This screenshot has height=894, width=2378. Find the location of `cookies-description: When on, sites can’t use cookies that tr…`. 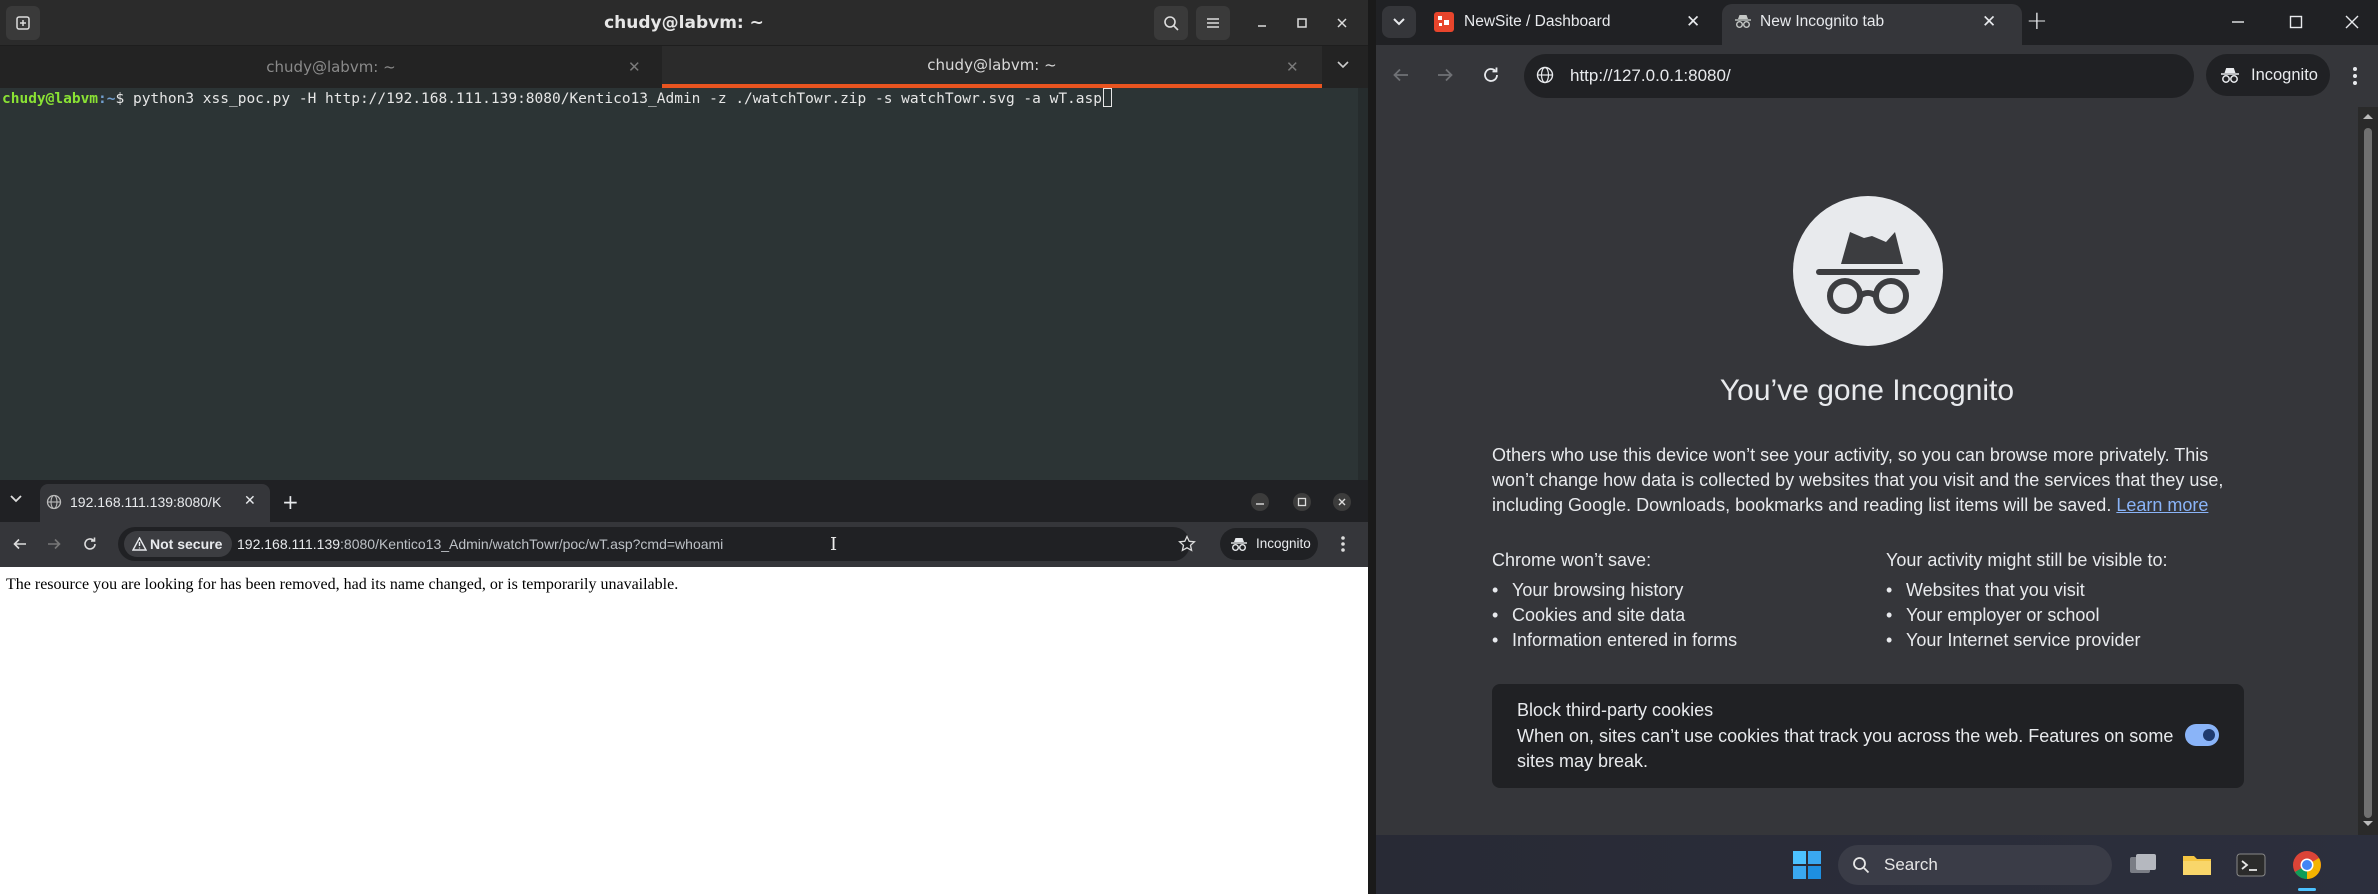

cookies-description: When on, sites can’t use cookies that tr… is located at coordinates (1845, 748).